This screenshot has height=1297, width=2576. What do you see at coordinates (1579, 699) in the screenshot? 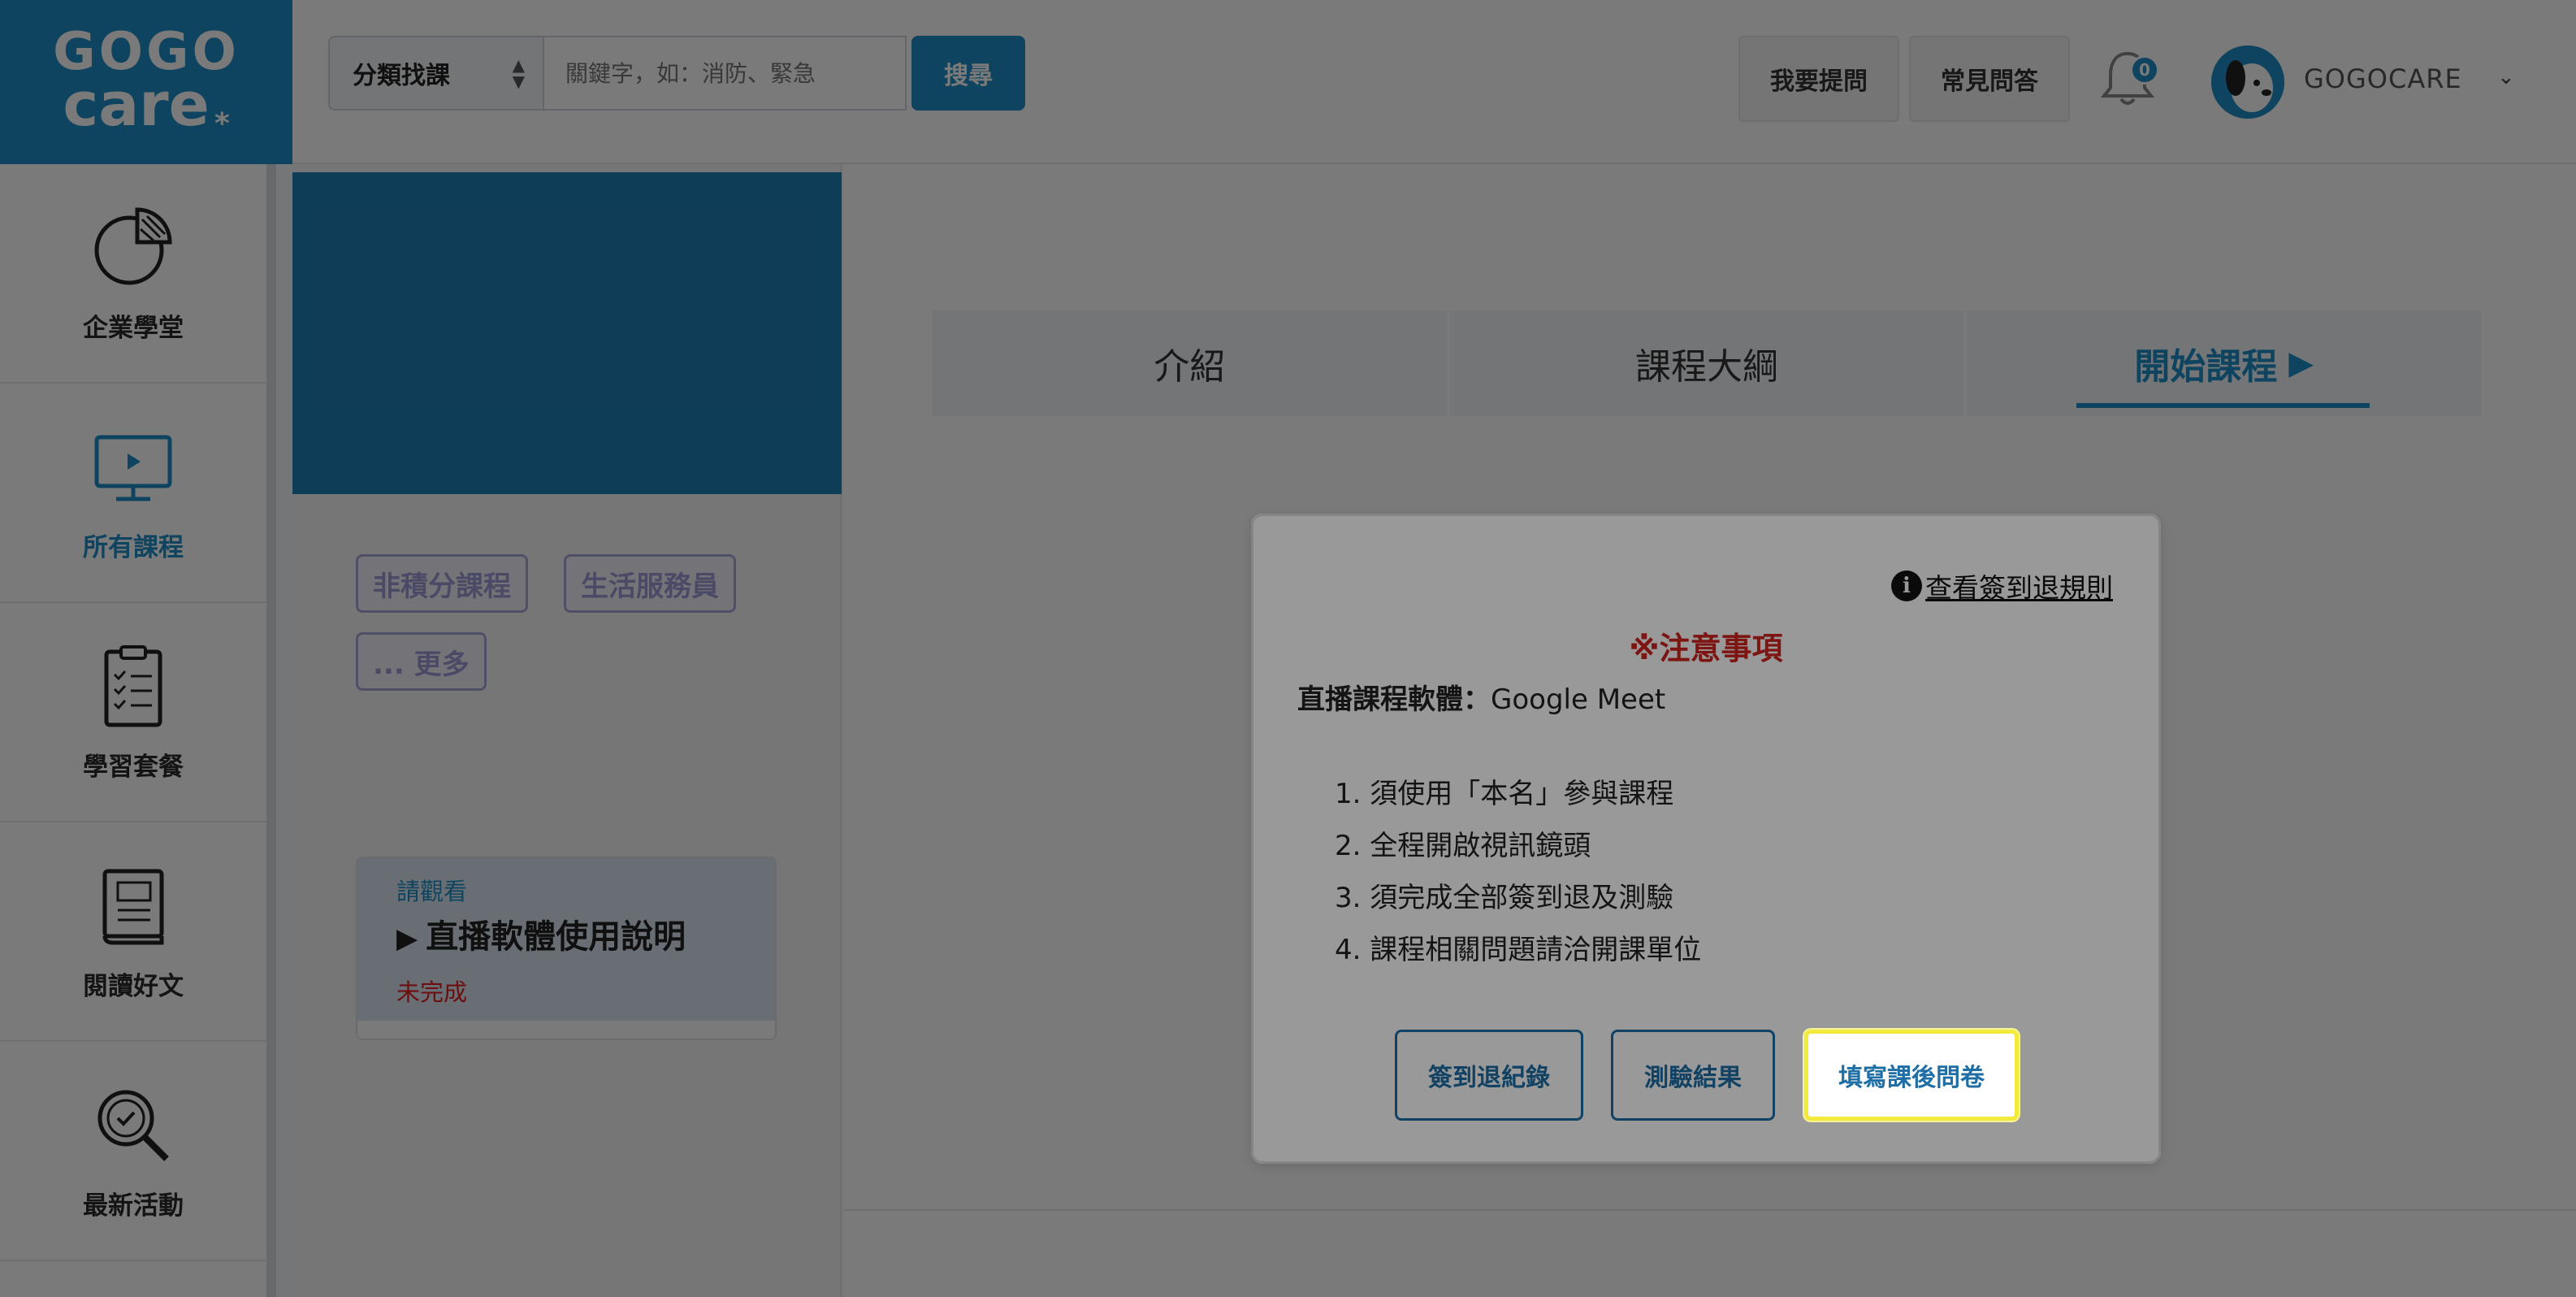
I see `software-value: Google Meet` at bounding box center [1579, 699].